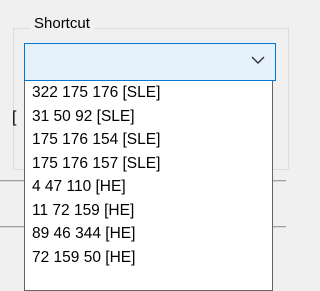  I want to click on shortcut-group-title: Shortcut, so click(62, 24).